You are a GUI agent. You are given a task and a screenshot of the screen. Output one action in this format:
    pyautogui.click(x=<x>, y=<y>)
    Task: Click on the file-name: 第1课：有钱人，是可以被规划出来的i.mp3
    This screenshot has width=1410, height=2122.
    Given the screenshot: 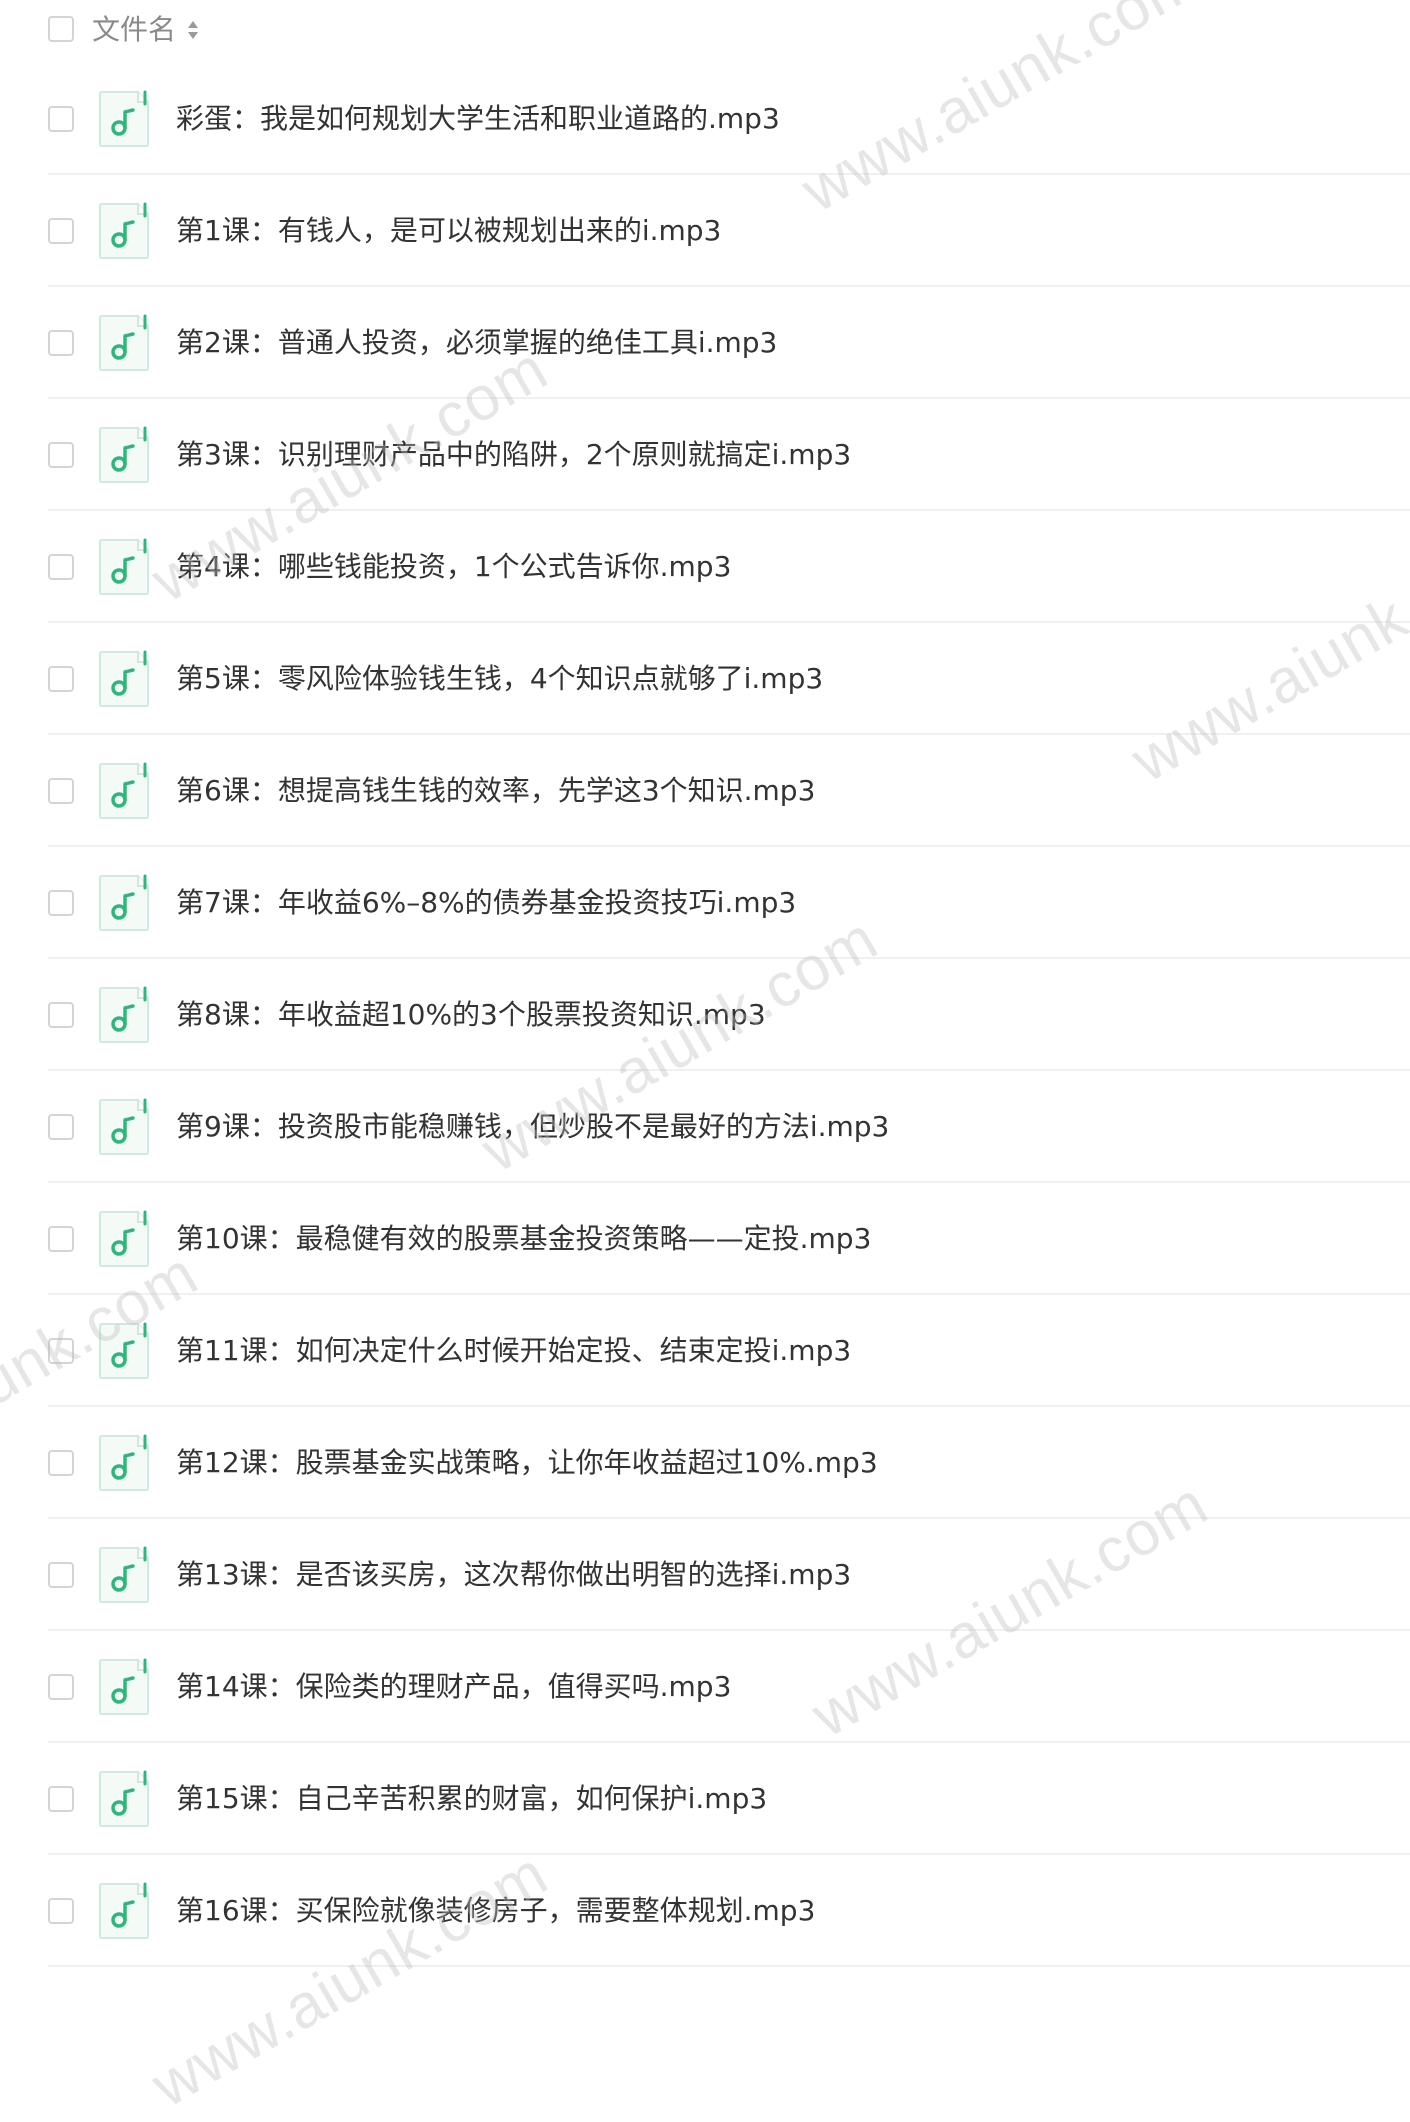 What is the action you would take?
    pyautogui.click(x=448, y=231)
    